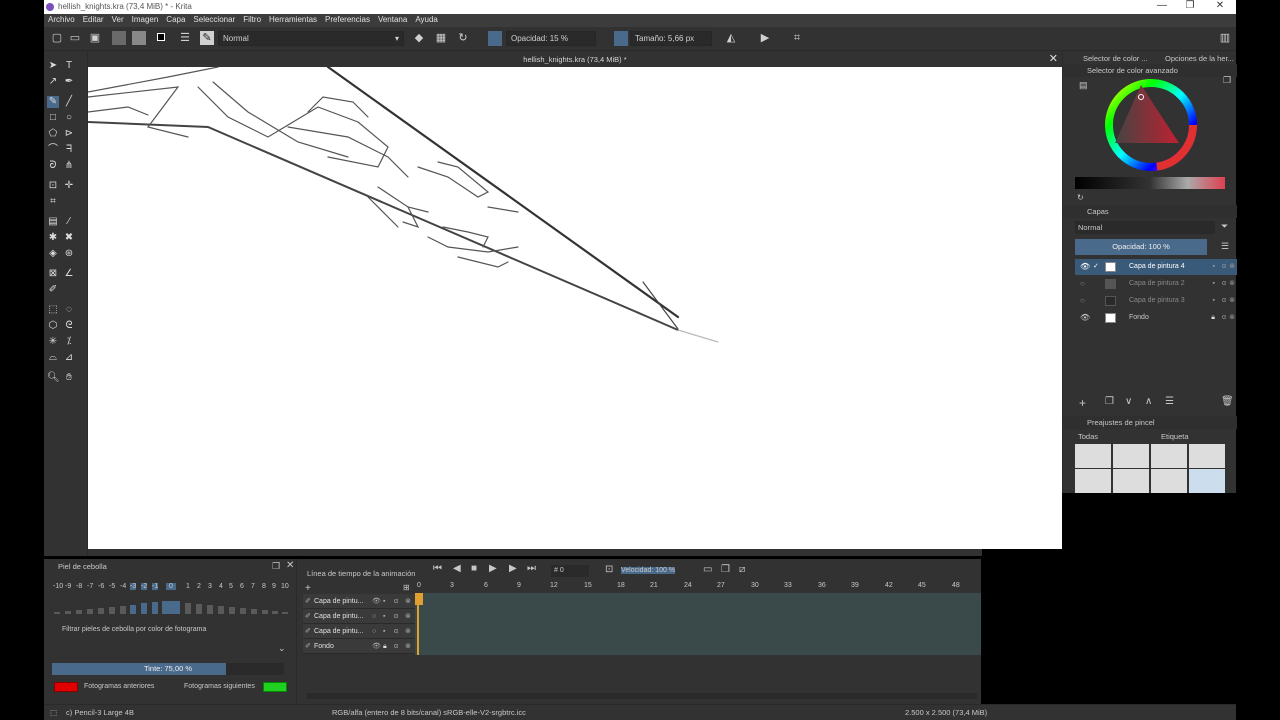  I want to click on color-wheel, so click(1151, 125).